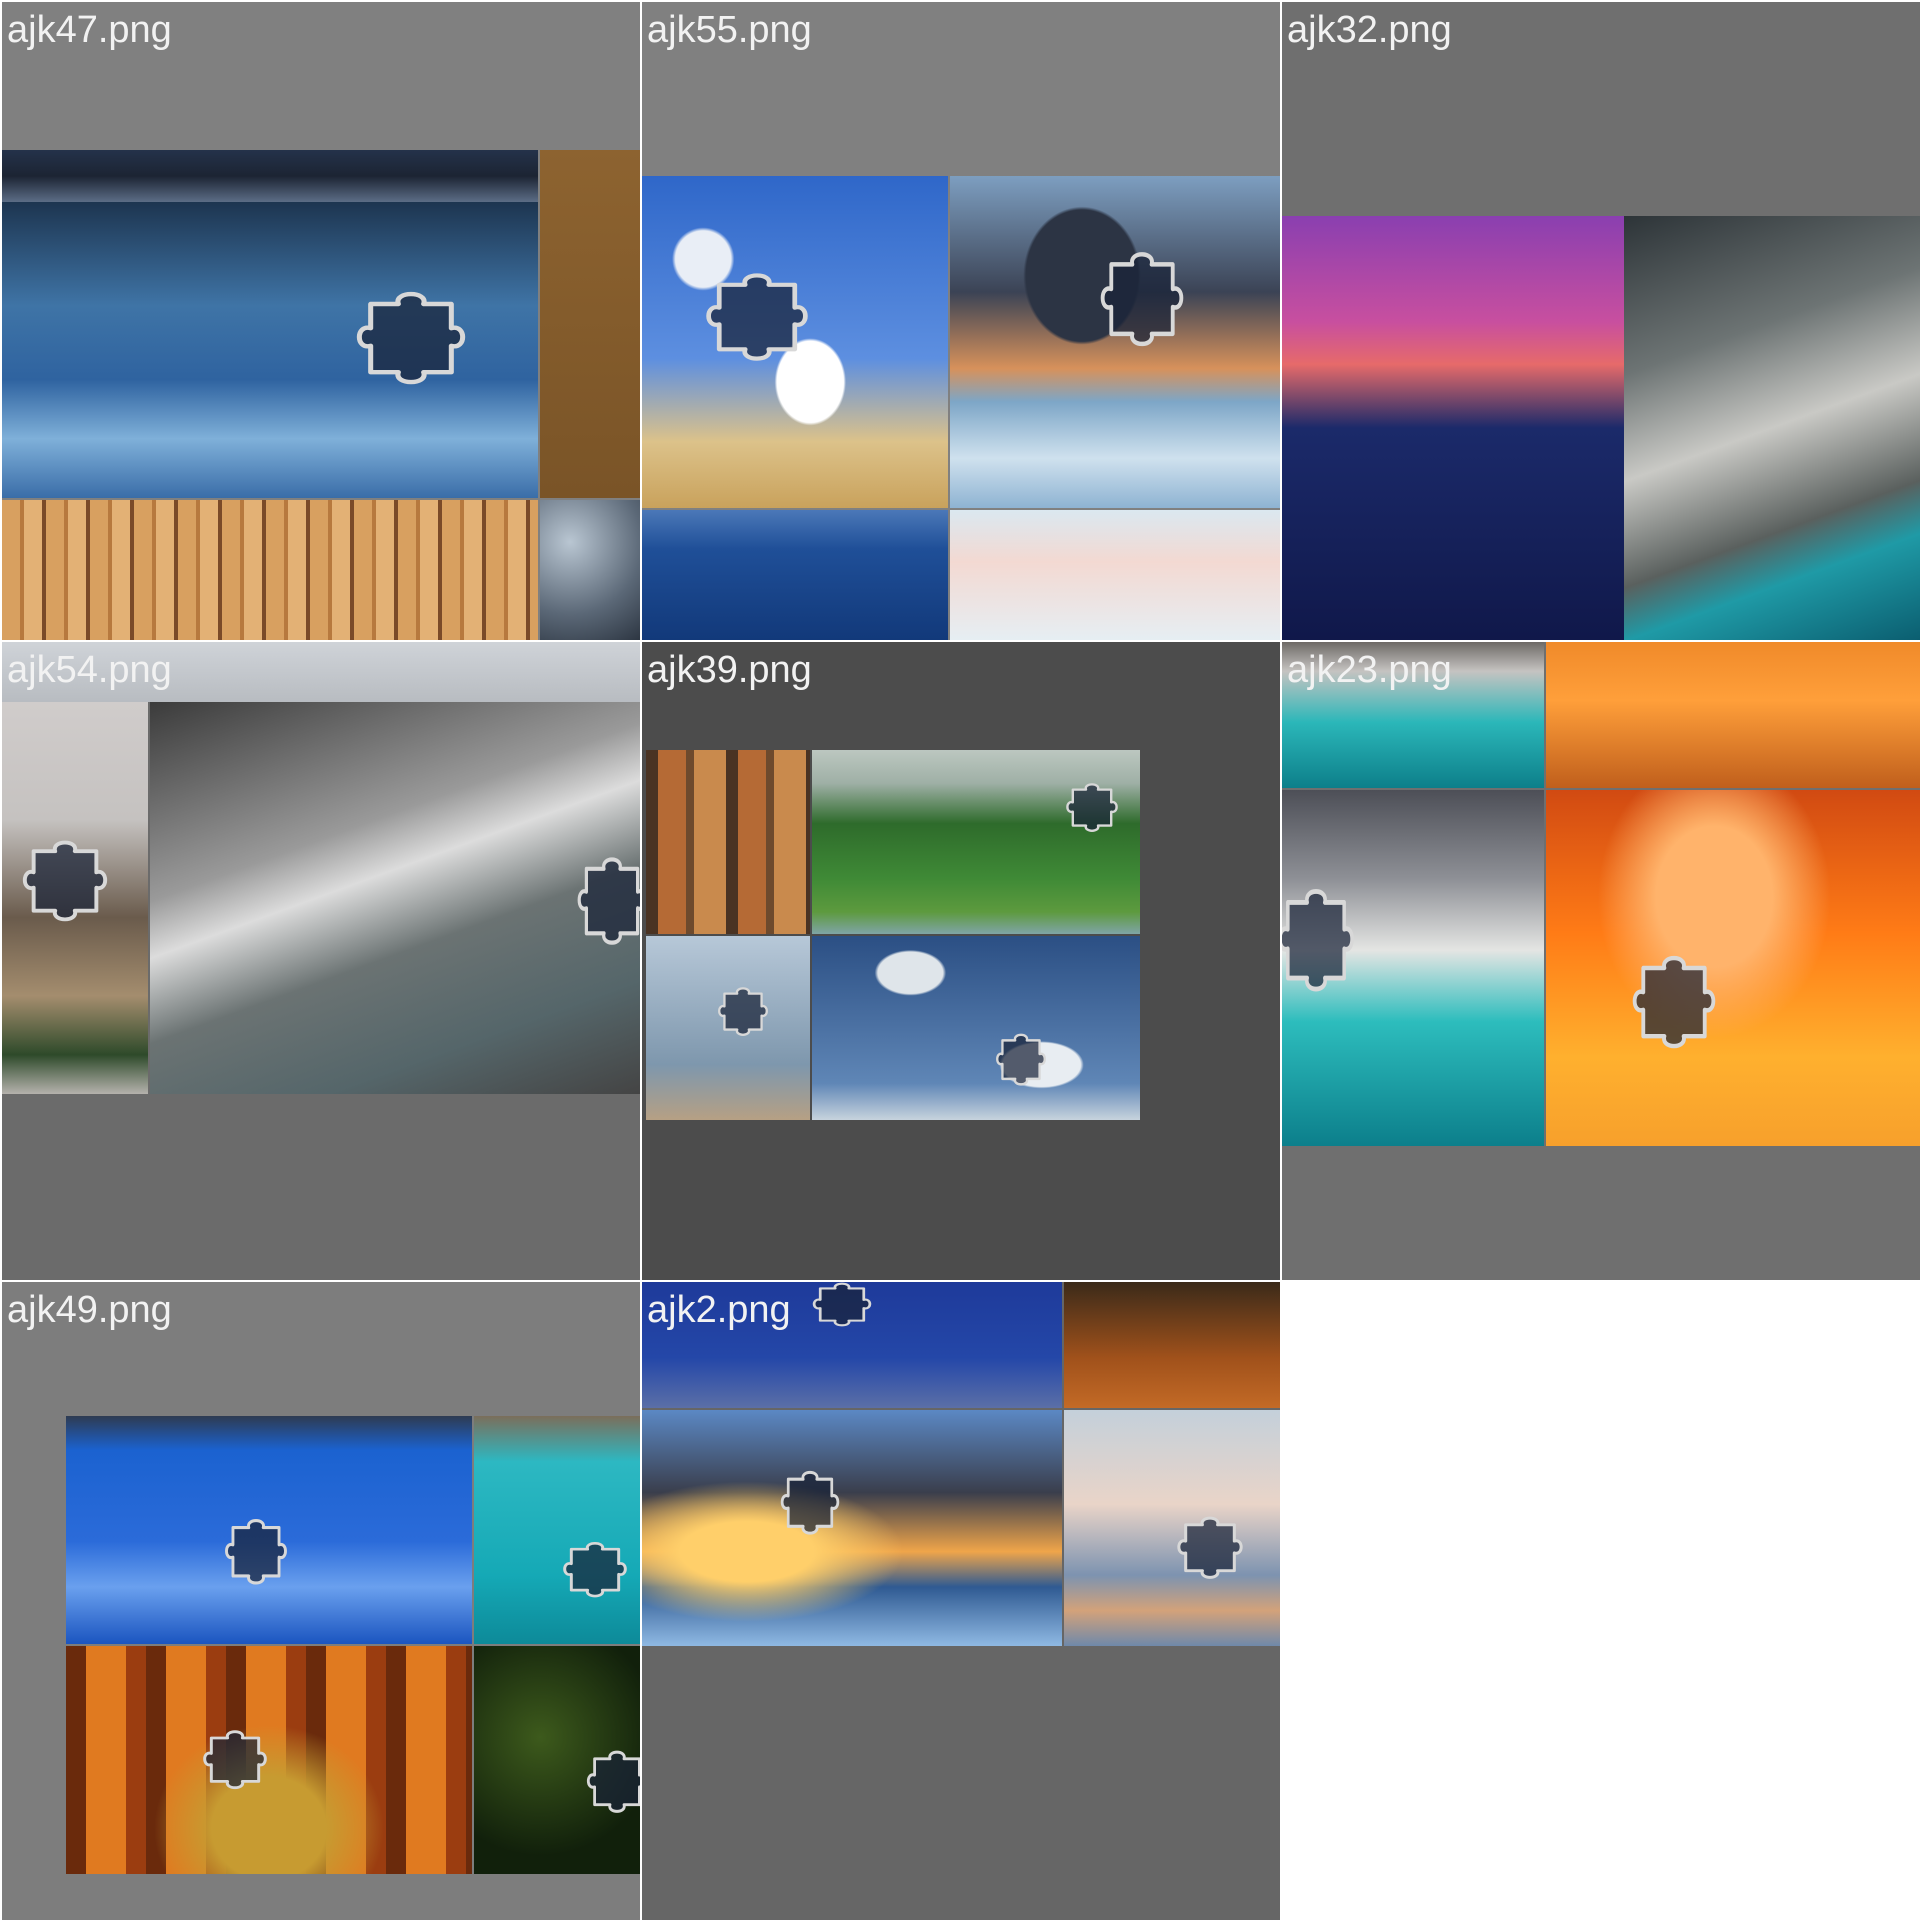 The image size is (1920, 1920). I want to click on thumbnail-cell: ajk54.png, so click(321, 961).